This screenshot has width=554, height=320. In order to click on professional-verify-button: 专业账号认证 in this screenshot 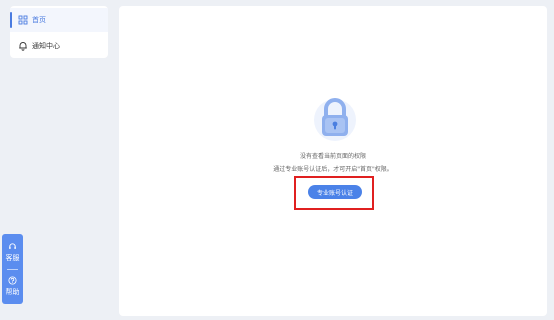, I will do `click(335, 192)`.